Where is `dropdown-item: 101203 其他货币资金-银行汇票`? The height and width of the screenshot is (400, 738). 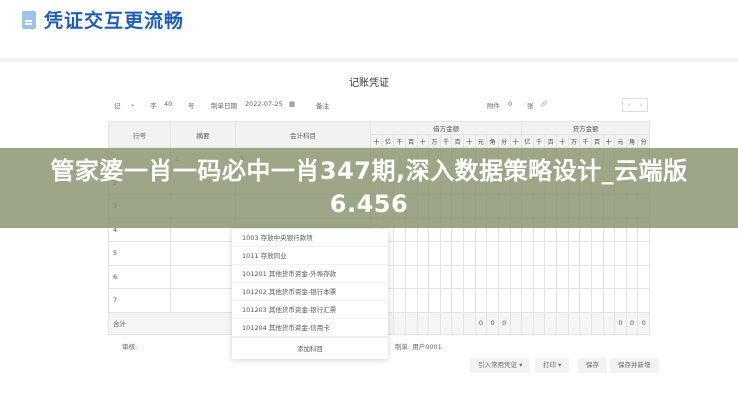 dropdown-item: 101203 其他货币资金-银行汇票 is located at coordinates (310, 310).